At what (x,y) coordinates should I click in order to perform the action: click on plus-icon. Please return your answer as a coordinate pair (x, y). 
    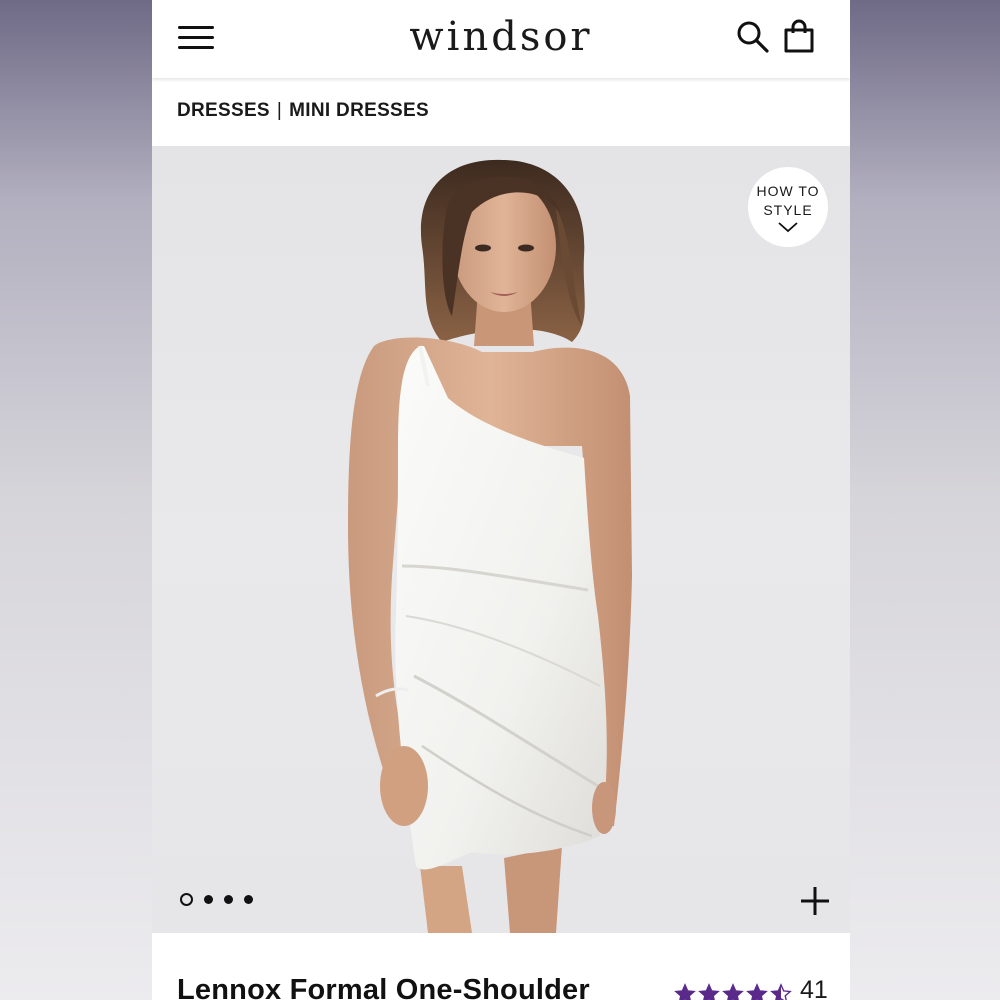
    Looking at the image, I should click on (815, 901).